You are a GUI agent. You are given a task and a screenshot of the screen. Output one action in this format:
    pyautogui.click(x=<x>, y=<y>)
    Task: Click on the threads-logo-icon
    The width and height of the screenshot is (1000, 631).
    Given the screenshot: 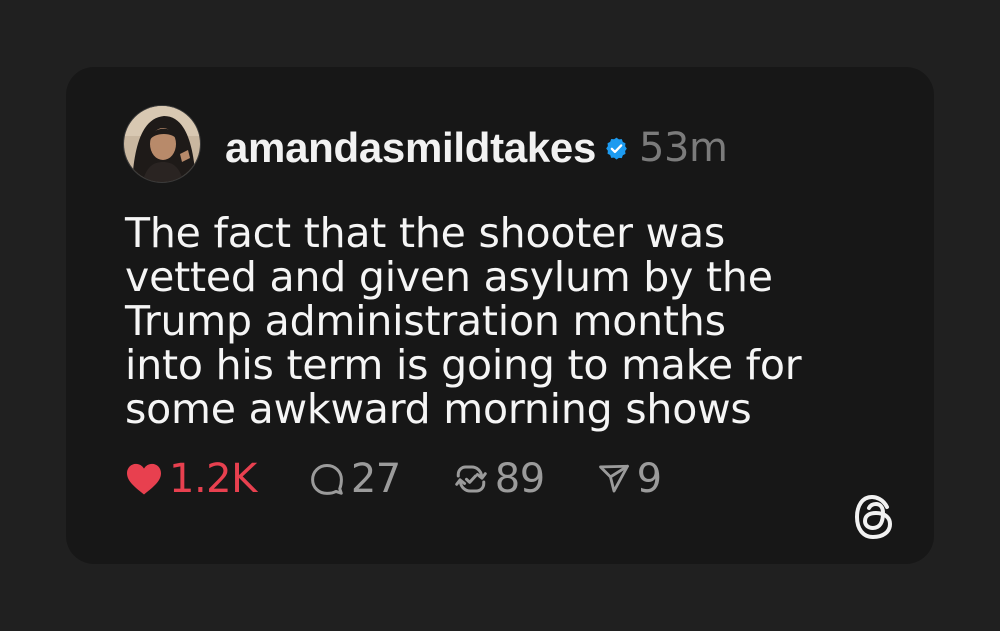 What is the action you would take?
    pyautogui.click(x=873, y=517)
    